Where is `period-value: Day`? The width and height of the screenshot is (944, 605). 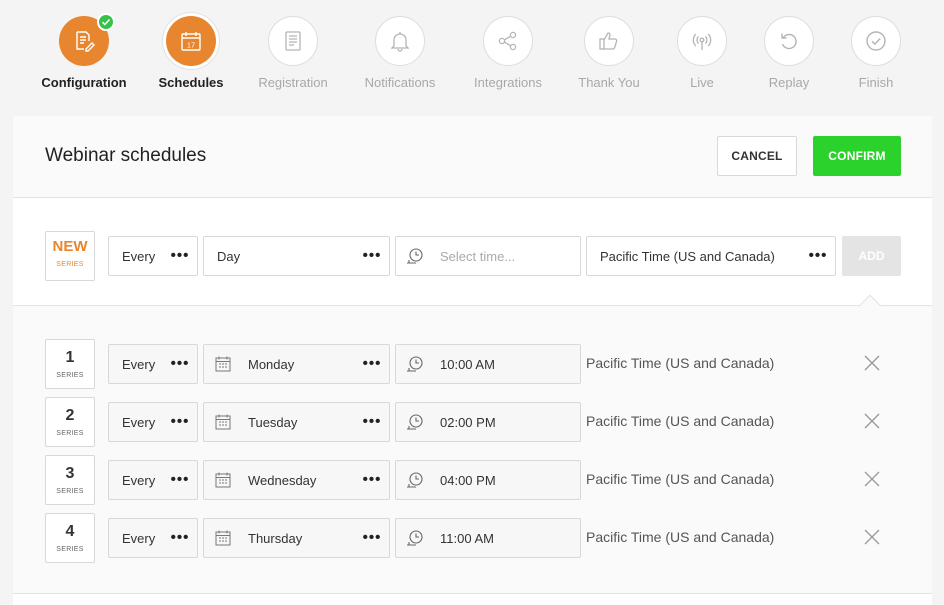 period-value: Day is located at coordinates (229, 256).